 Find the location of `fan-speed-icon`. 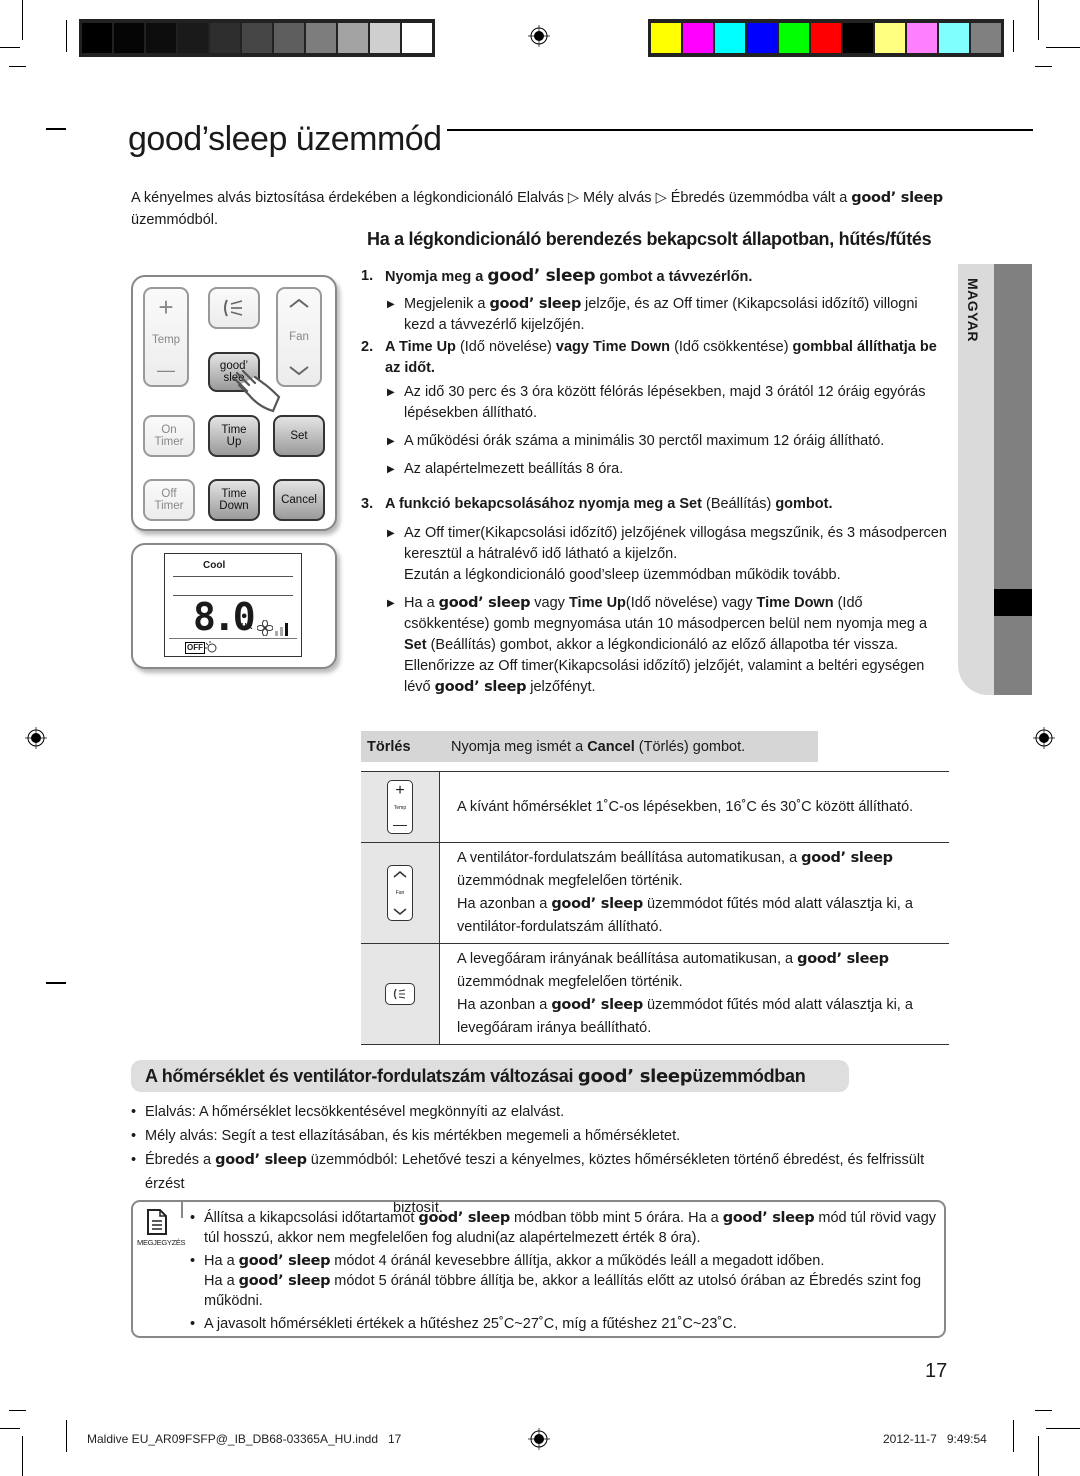

fan-speed-icon is located at coordinates (265, 628).